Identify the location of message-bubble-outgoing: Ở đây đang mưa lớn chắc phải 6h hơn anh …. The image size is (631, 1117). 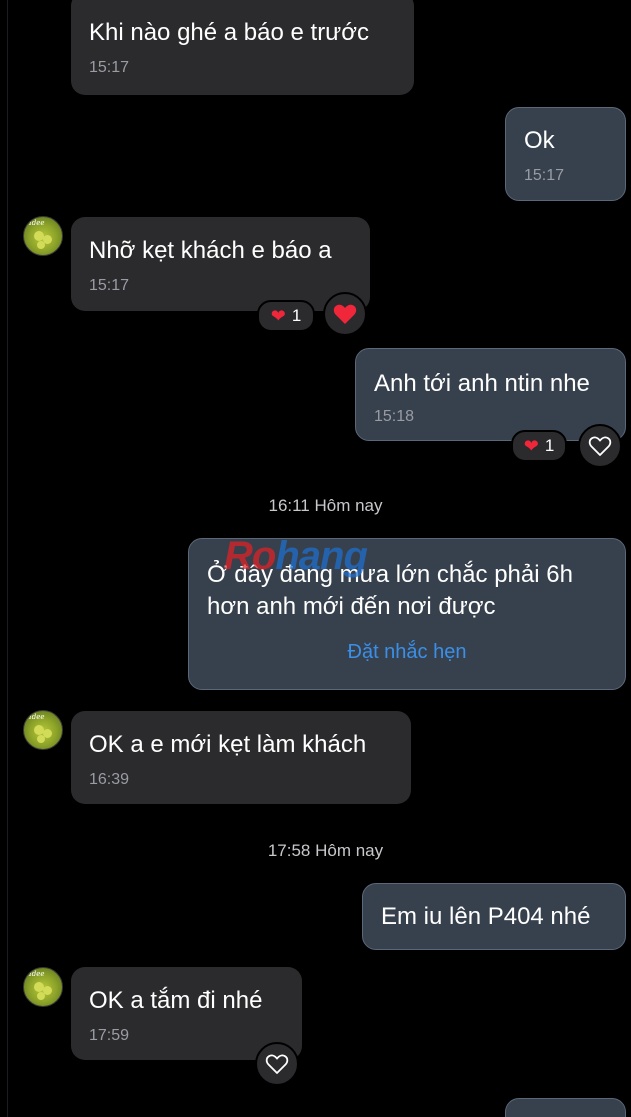
(407, 614).